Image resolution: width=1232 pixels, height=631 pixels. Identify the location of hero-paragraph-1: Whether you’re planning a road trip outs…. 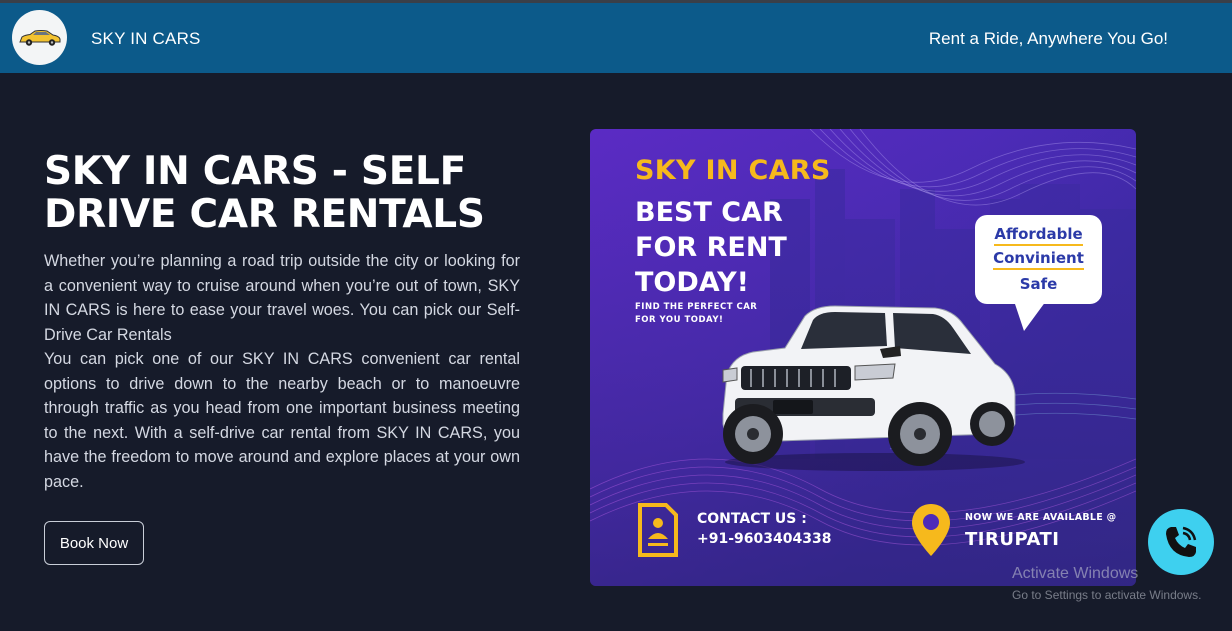
(282, 298).